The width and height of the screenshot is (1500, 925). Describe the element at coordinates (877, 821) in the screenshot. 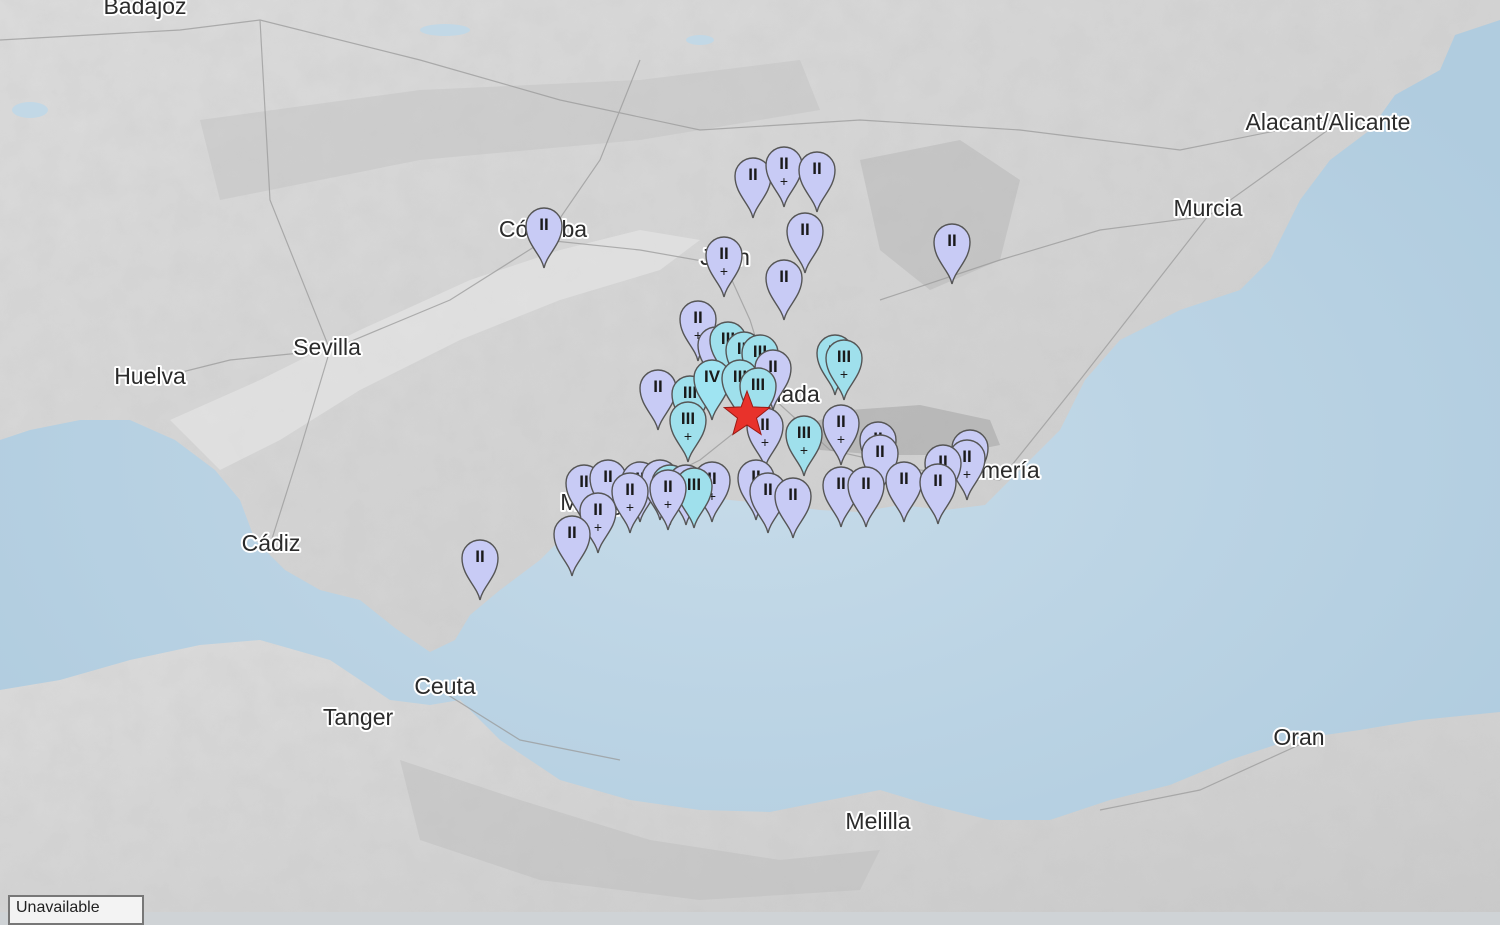

I see `city-label: Melilla` at that location.